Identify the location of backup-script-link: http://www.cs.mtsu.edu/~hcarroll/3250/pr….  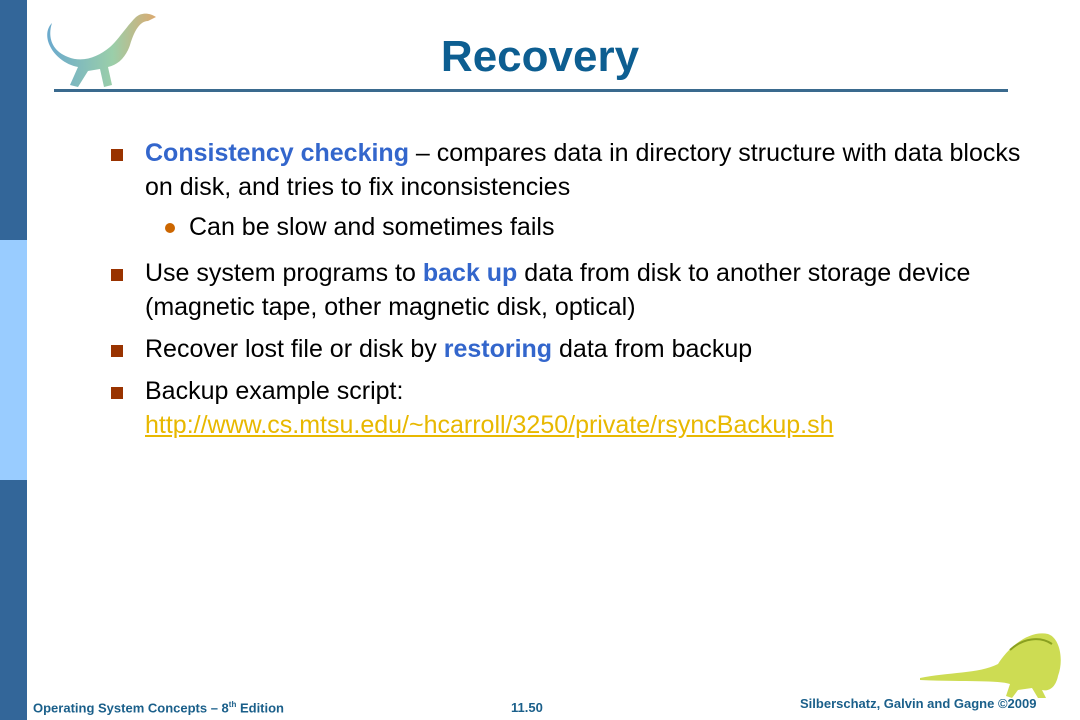
(489, 425).